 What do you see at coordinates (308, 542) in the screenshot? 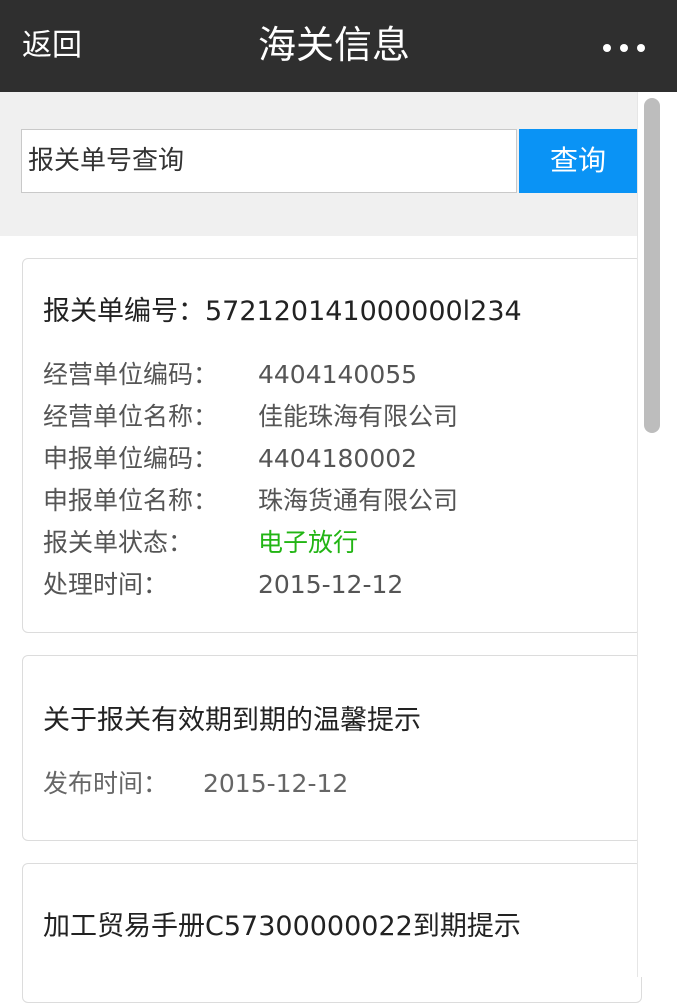
I see `status-badge: 电子放行` at bounding box center [308, 542].